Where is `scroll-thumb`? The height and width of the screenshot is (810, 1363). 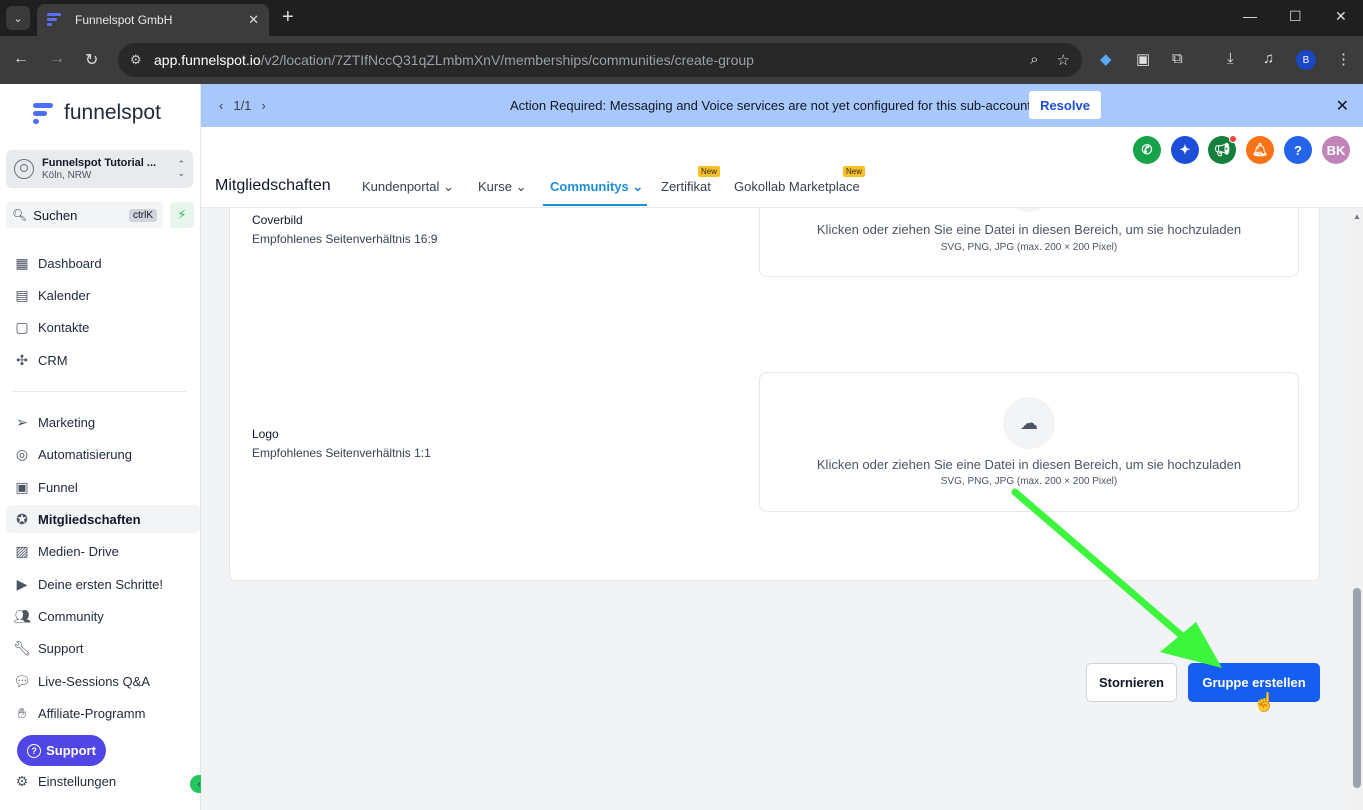 scroll-thumb is located at coordinates (1357, 688).